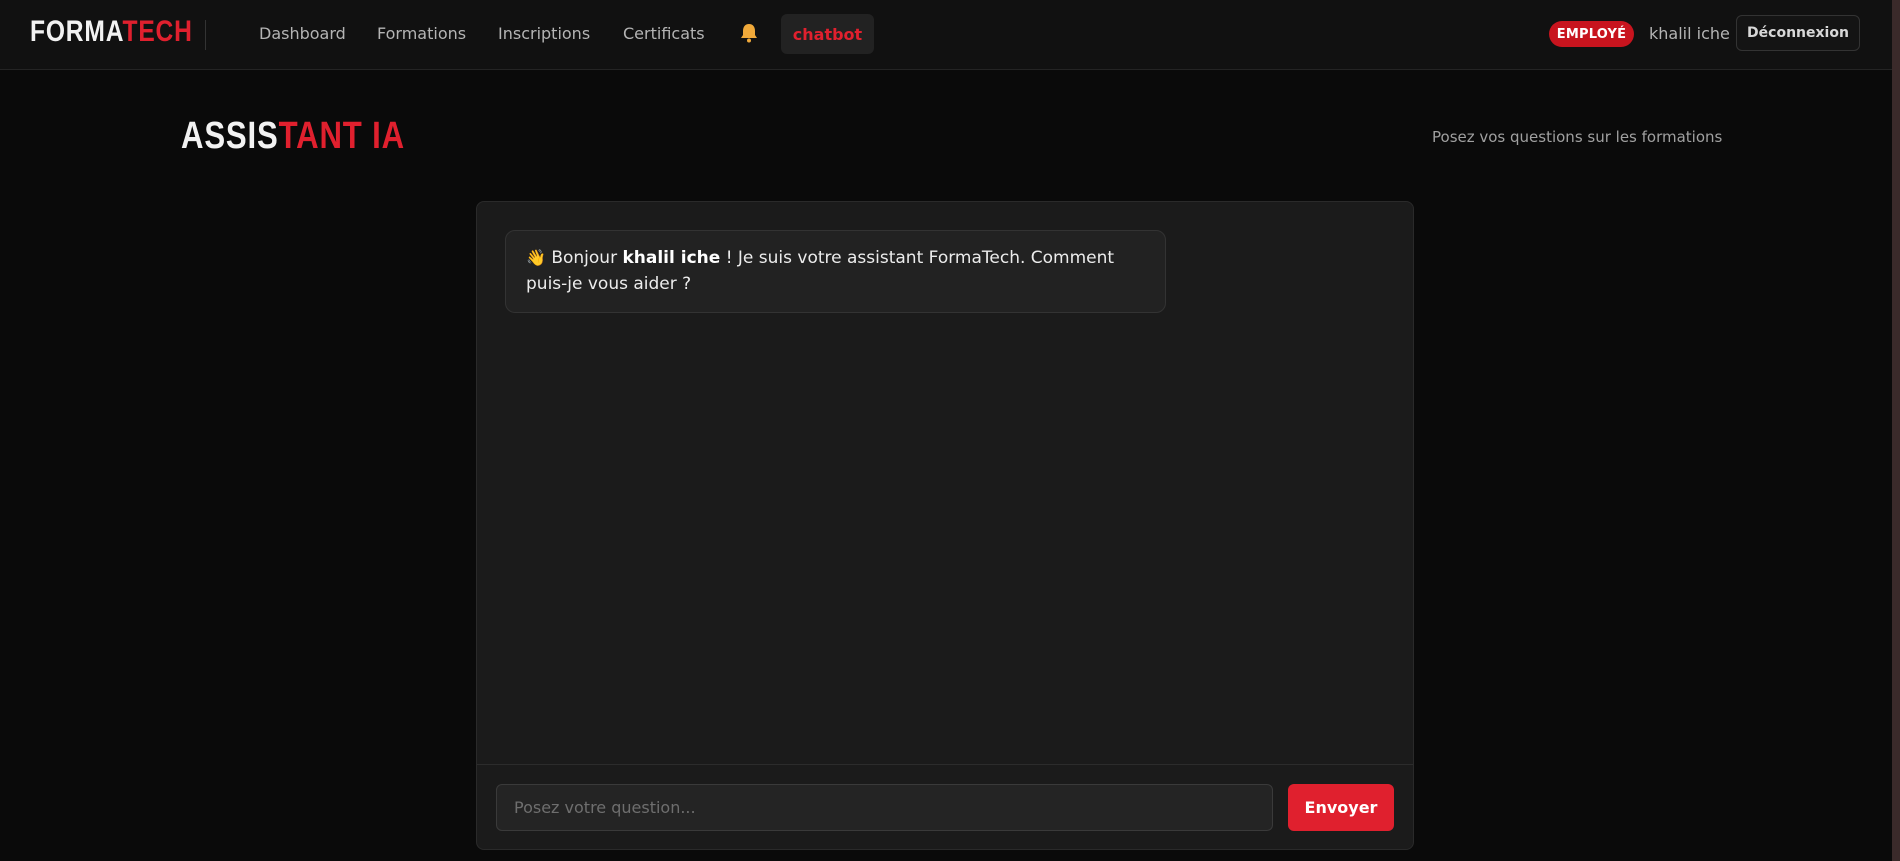  Describe the element at coordinates (664, 34) in the screenshot. I see `nav-item-certificats: Certificats` at that location.